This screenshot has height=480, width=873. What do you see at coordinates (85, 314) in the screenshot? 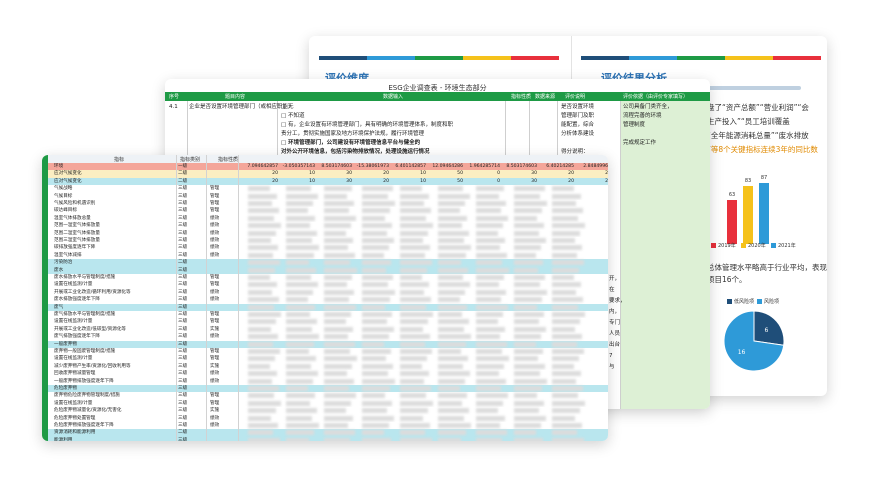
I see `row-label: 废气排放水平与管理制度/措施` at bounding box center [85, 314].